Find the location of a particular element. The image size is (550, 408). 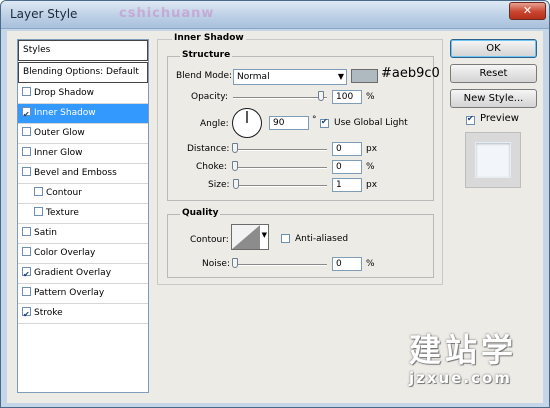

style-item-texture: Texture is located at coordinates (83, 214).